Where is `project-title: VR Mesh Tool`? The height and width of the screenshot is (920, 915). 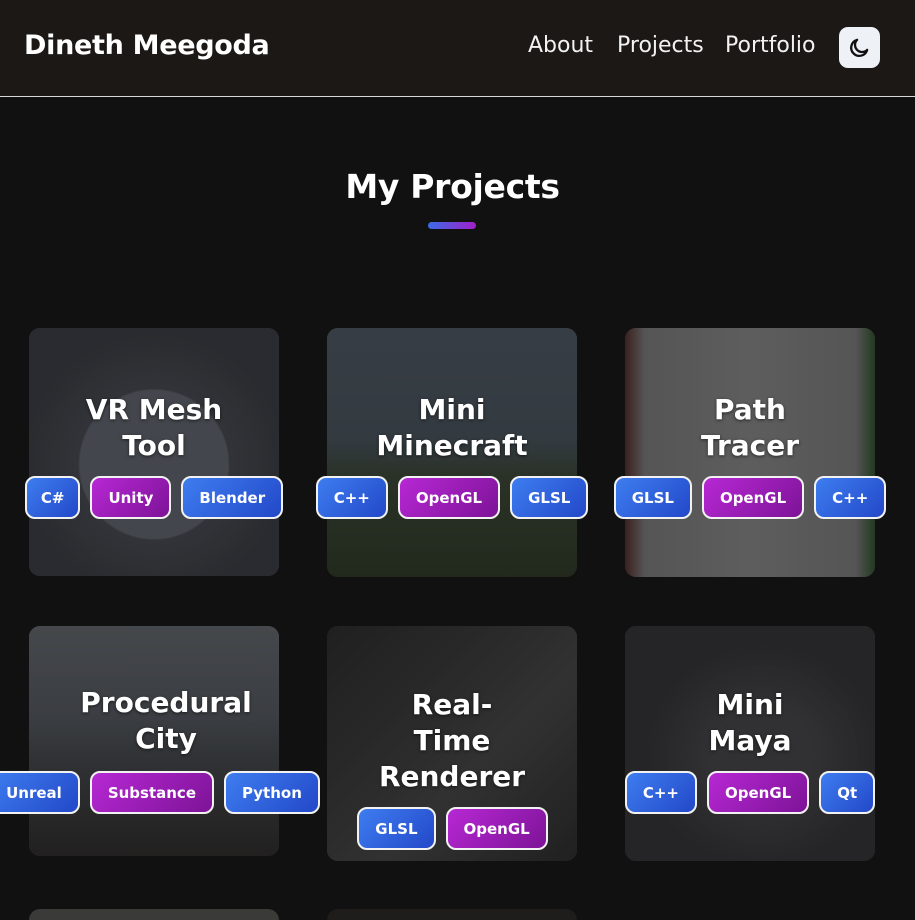
project-title: VR Mesh Tool is located at coordinates (154, 427).